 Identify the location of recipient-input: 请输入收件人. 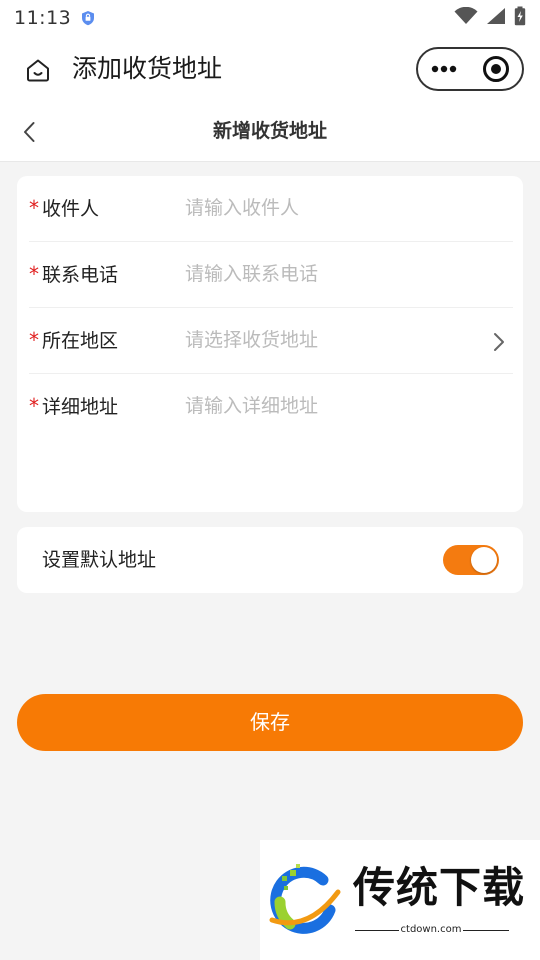
(335, 208).